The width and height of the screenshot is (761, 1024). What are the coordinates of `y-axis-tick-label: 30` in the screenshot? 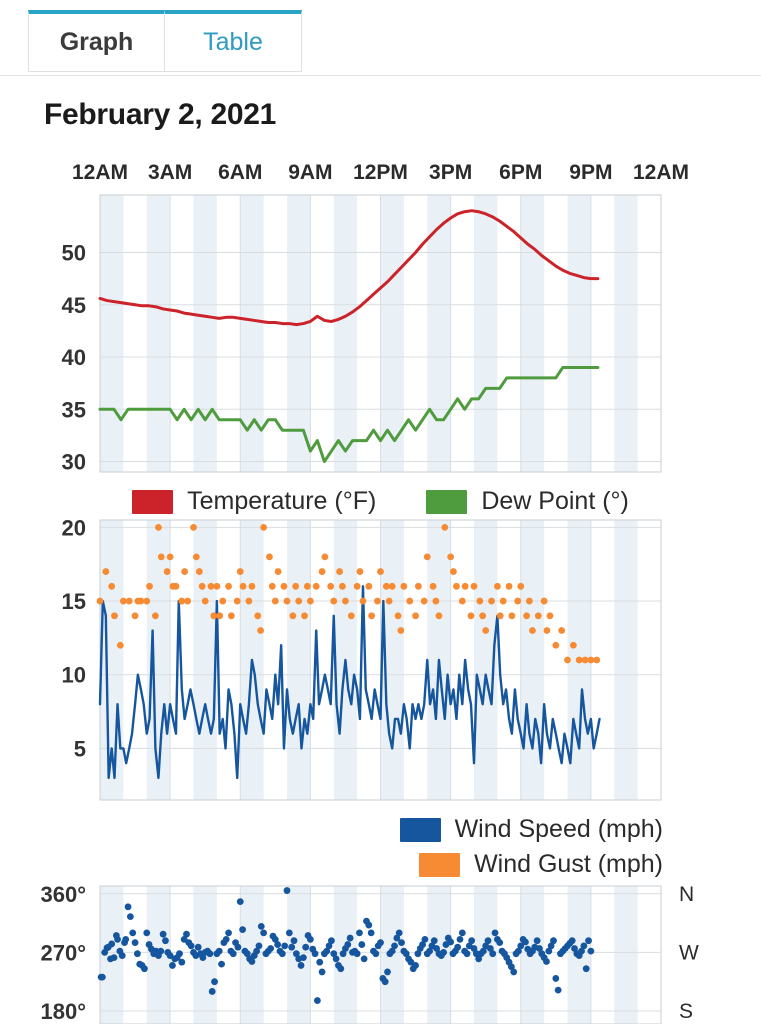 It's located at (74, 462).